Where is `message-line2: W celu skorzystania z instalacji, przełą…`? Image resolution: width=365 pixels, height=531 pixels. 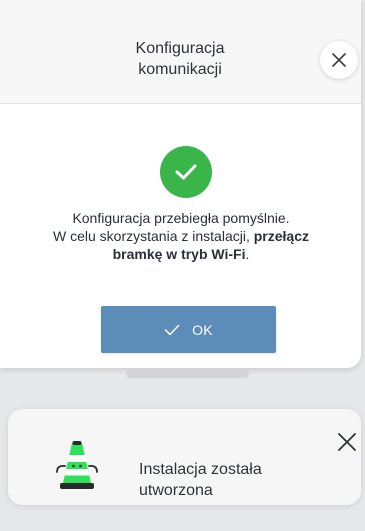
message-line2: W celu skorzystania z instalacji, przełą… is located at coordinates (181, 236).